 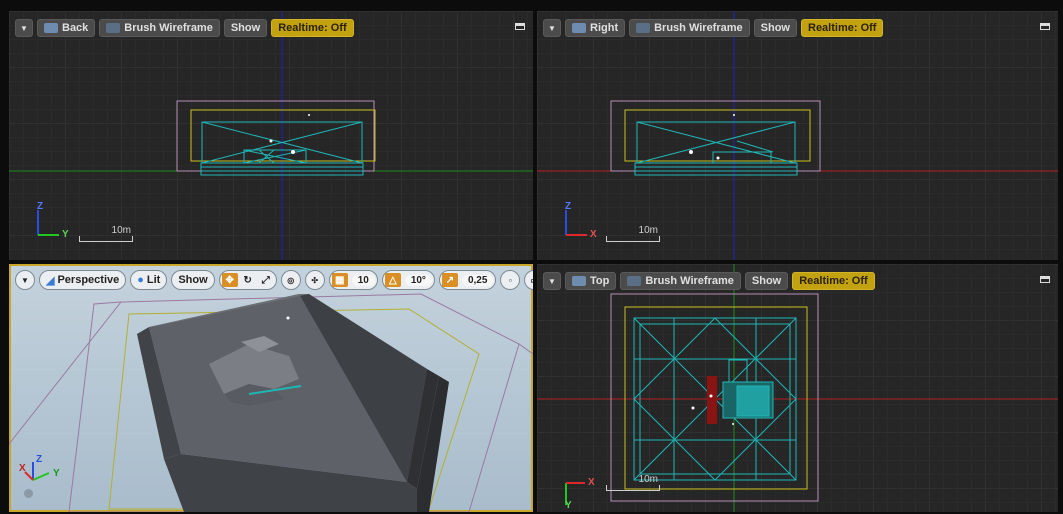 I want to click on view-type-button: Right, so click(x=595, y=28).